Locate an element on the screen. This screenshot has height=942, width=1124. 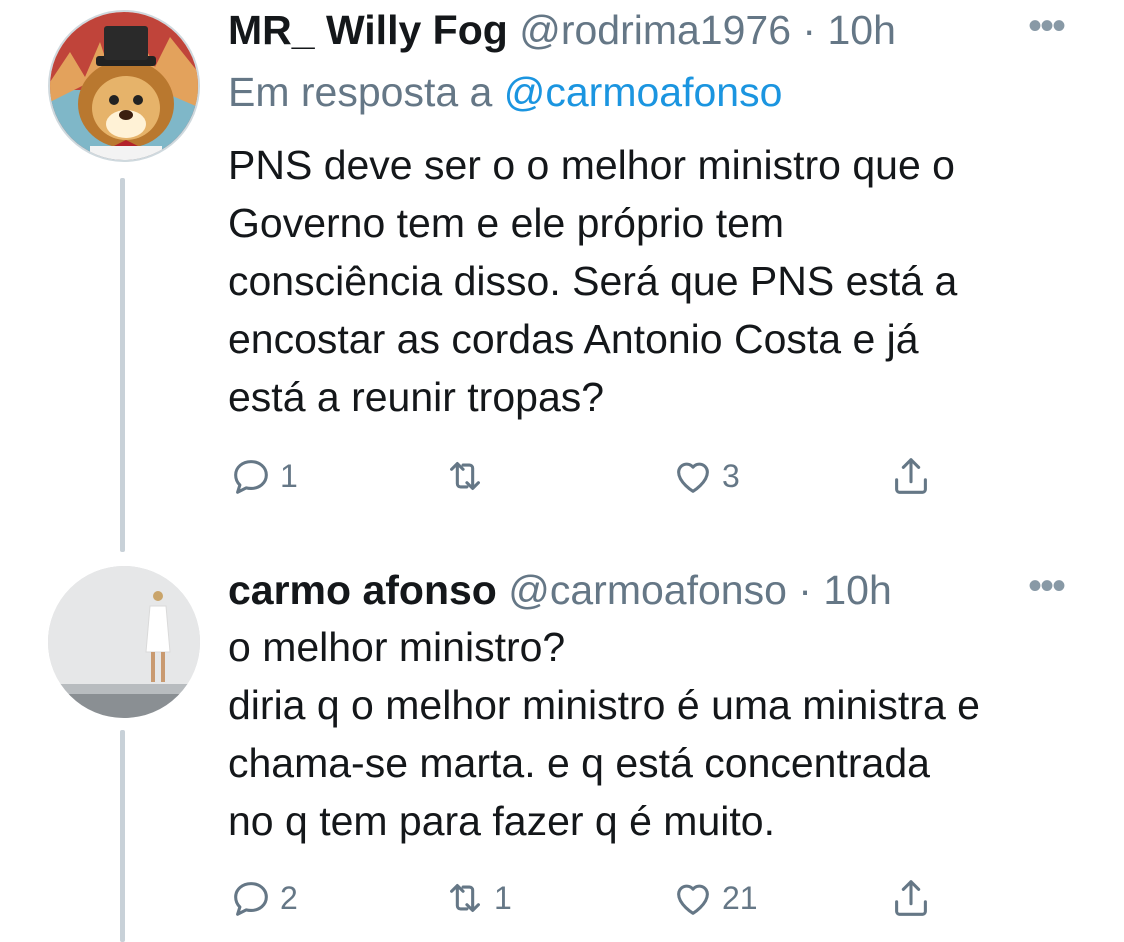
tweet-text-line: o melhor ministro? is located at coordinates (397, 647).